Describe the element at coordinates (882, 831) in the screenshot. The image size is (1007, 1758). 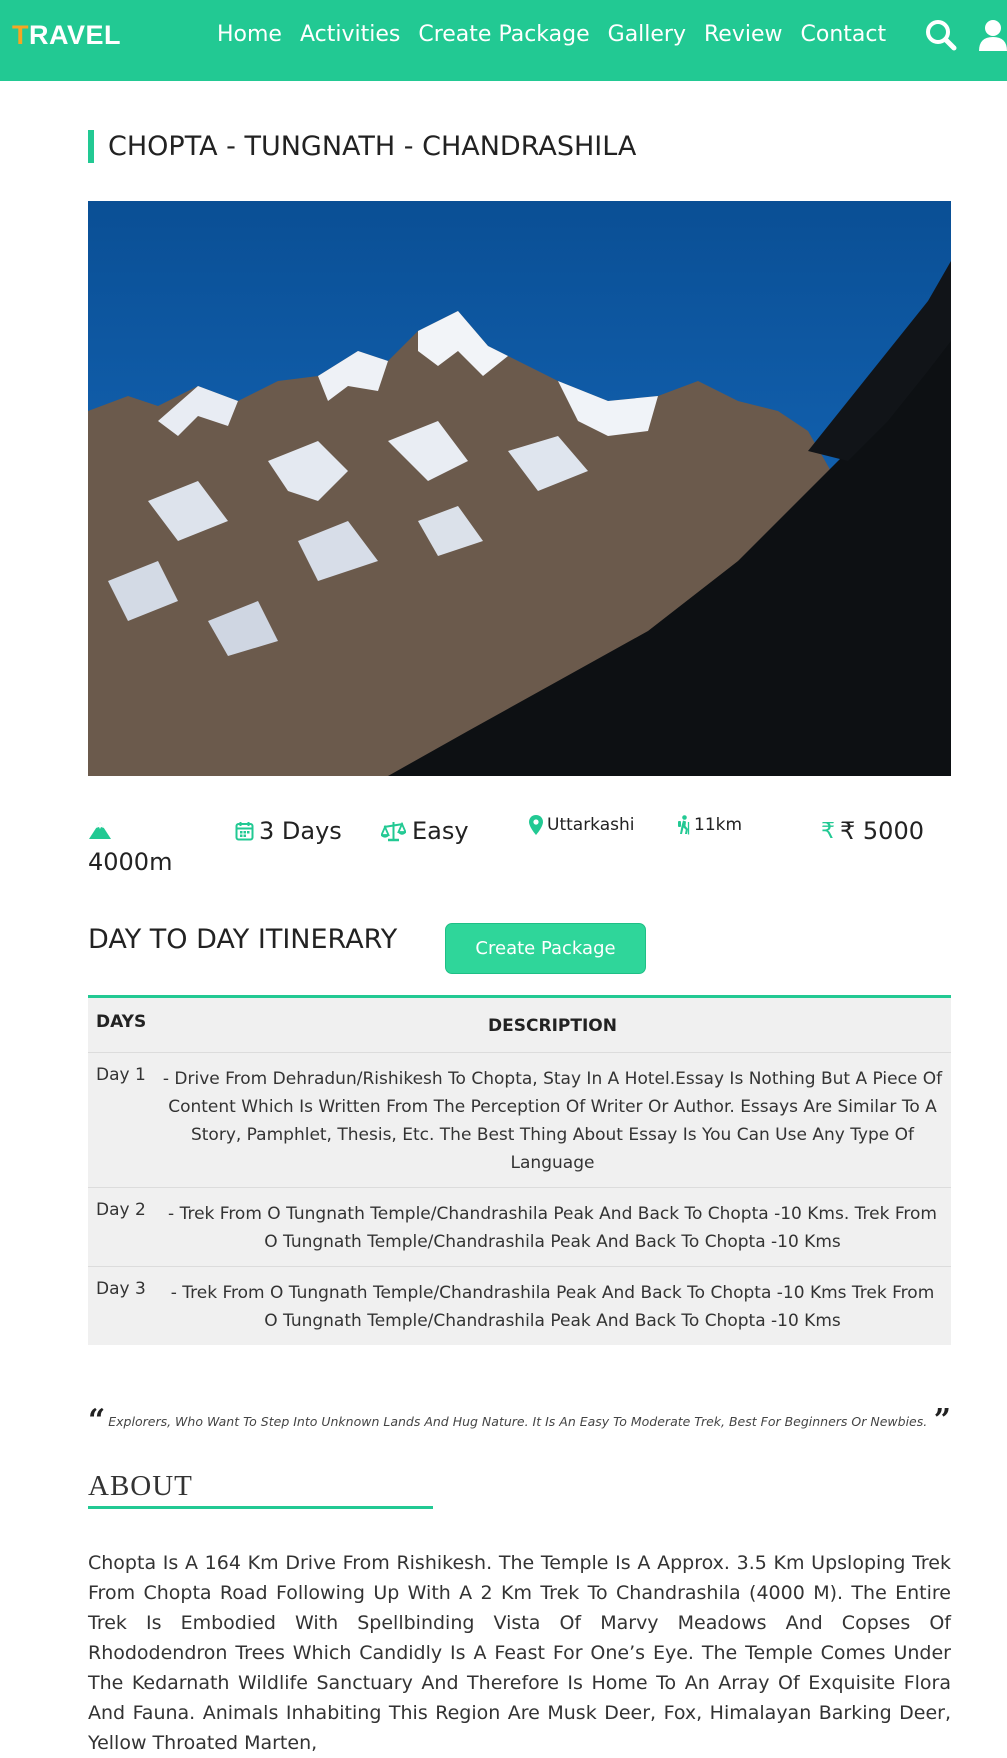
I see `price-value: ₹ 5000` at that location.